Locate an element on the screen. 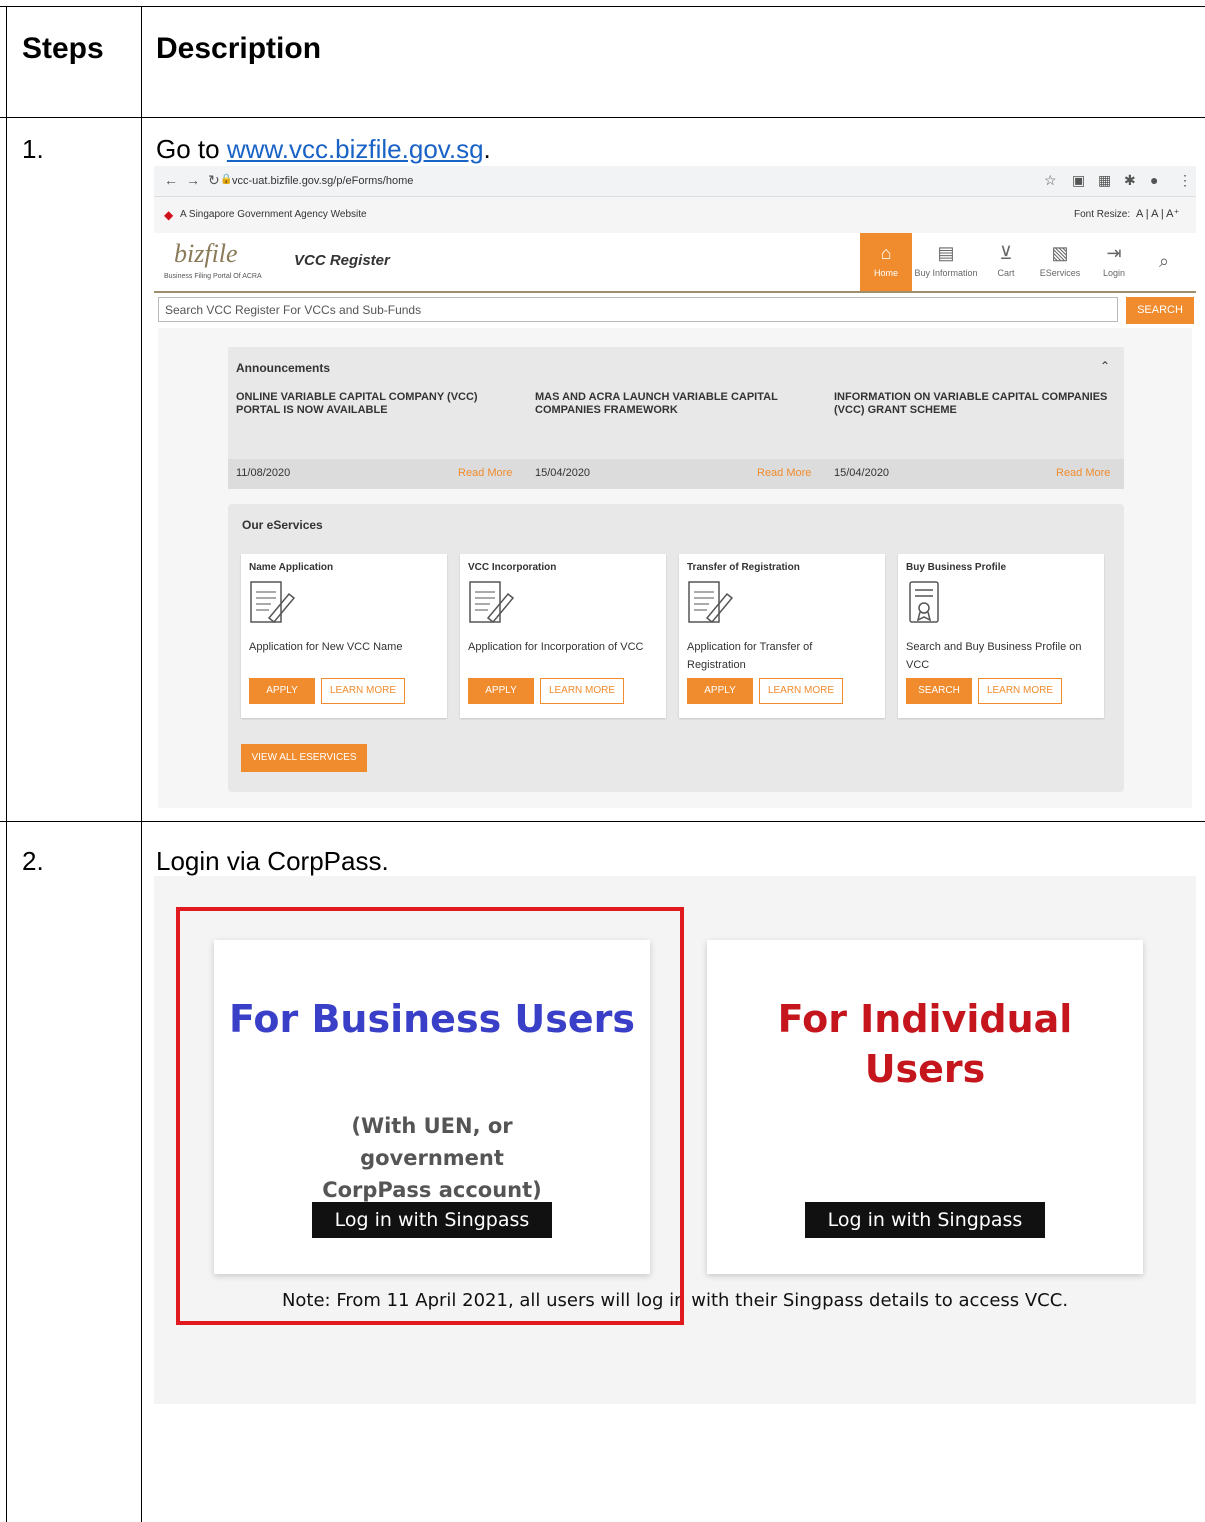 The height and width of the screenshot is (1522, 1205). nav-buy-information: ▤ Buy Information is located at coordinates (946, 262).